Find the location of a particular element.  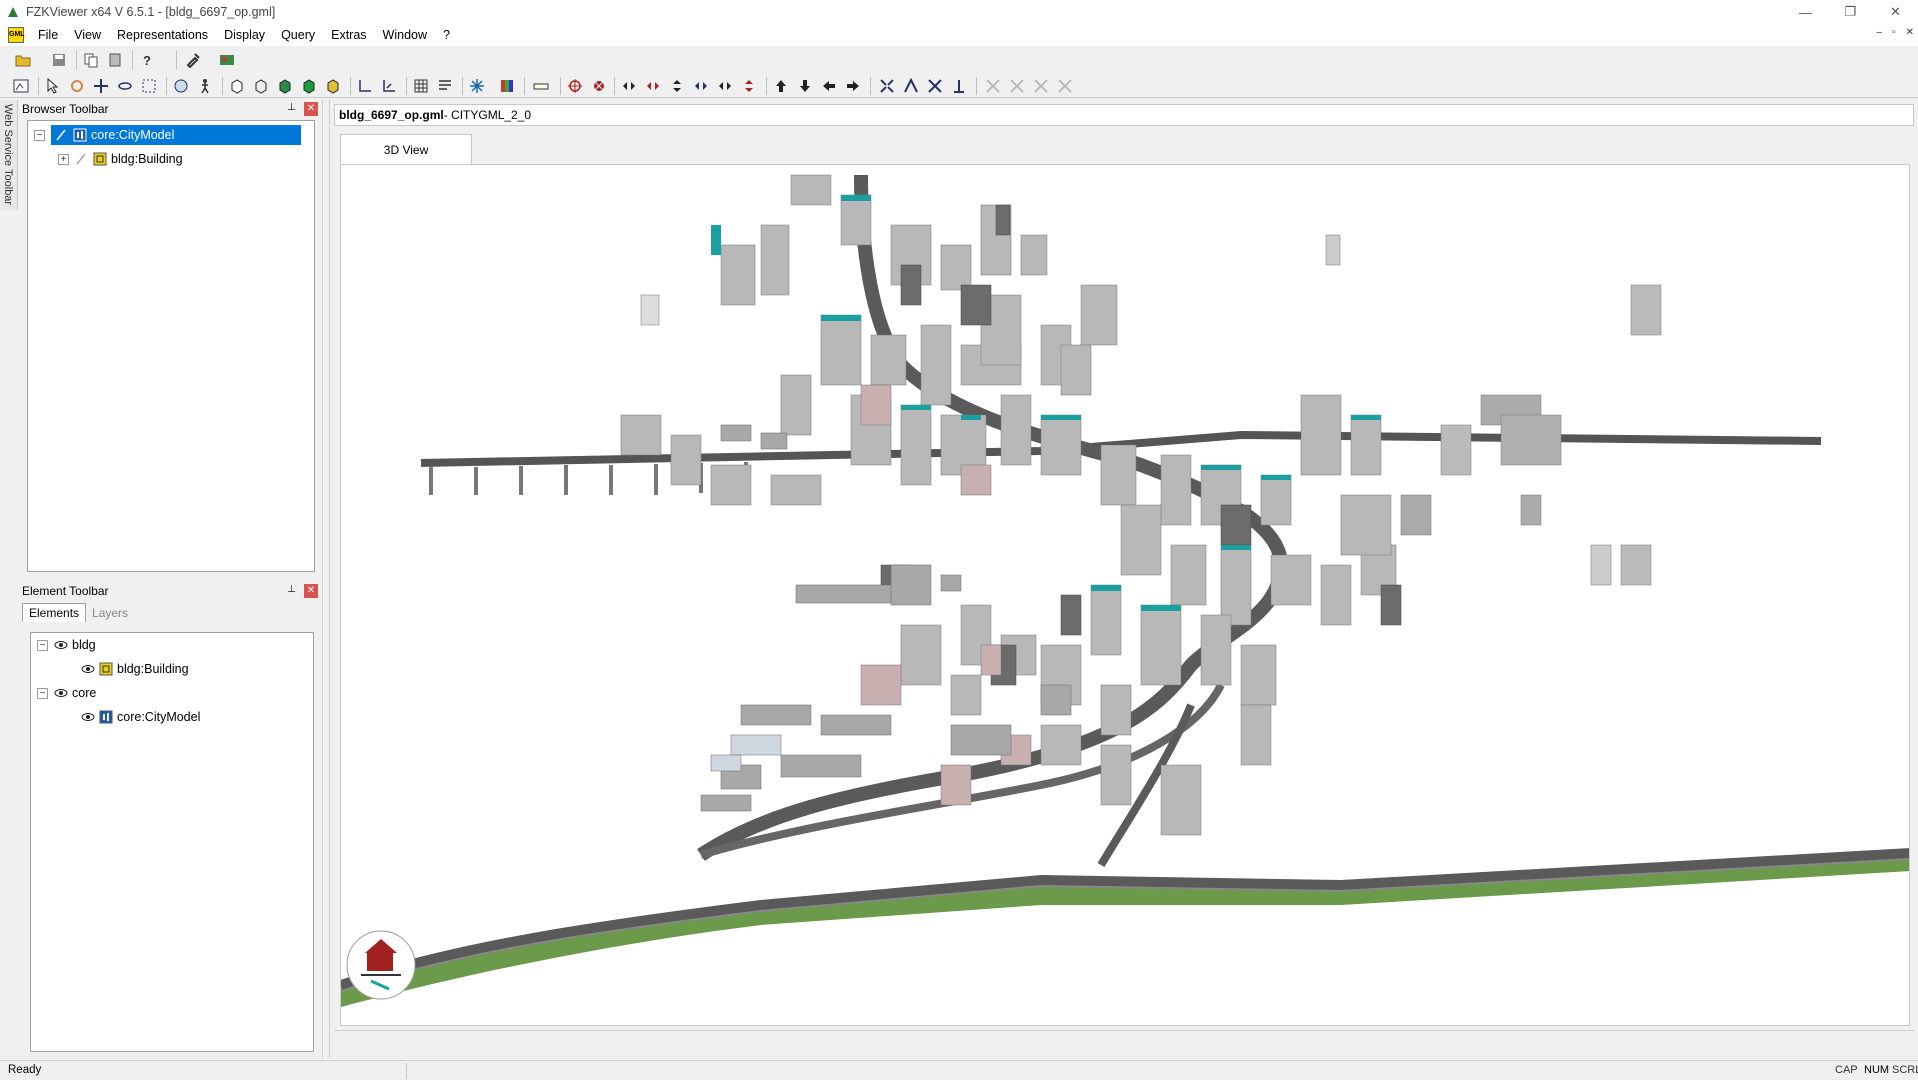

cube-iso-icon is located at coordinates (309, 86).